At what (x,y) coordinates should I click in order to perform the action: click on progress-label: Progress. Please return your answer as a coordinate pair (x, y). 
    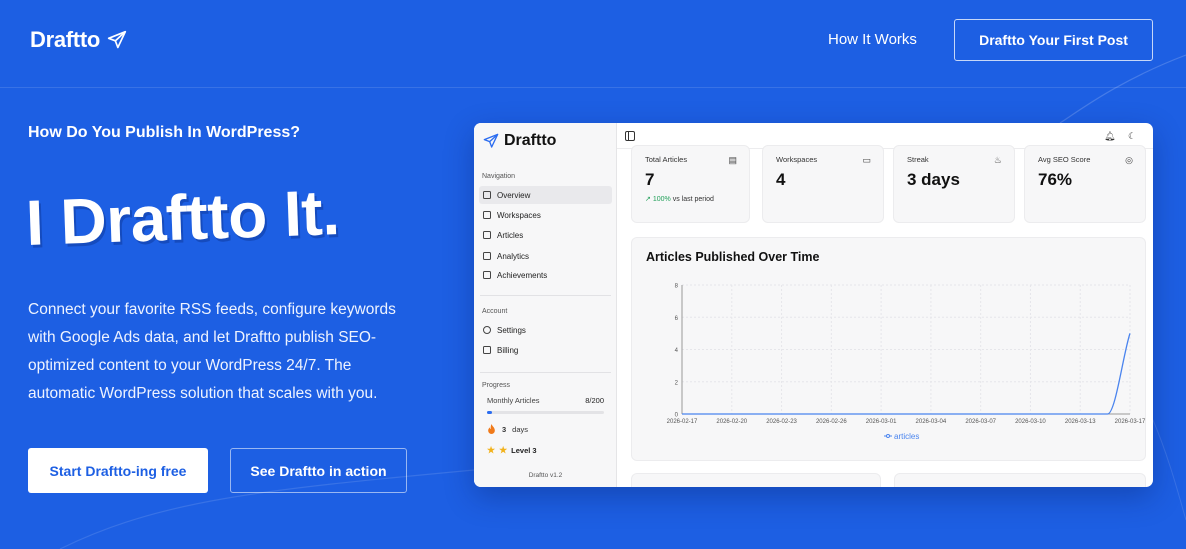
    Looking at the image, I should click on (496, 385).